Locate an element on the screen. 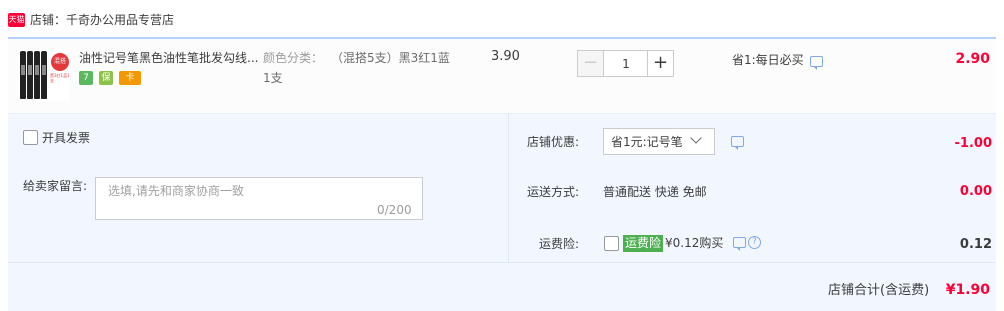 This screenshot has height=311, width=1004. coupon-selected-value: 省1元:记号笔 is located at coordinates (647, 142).